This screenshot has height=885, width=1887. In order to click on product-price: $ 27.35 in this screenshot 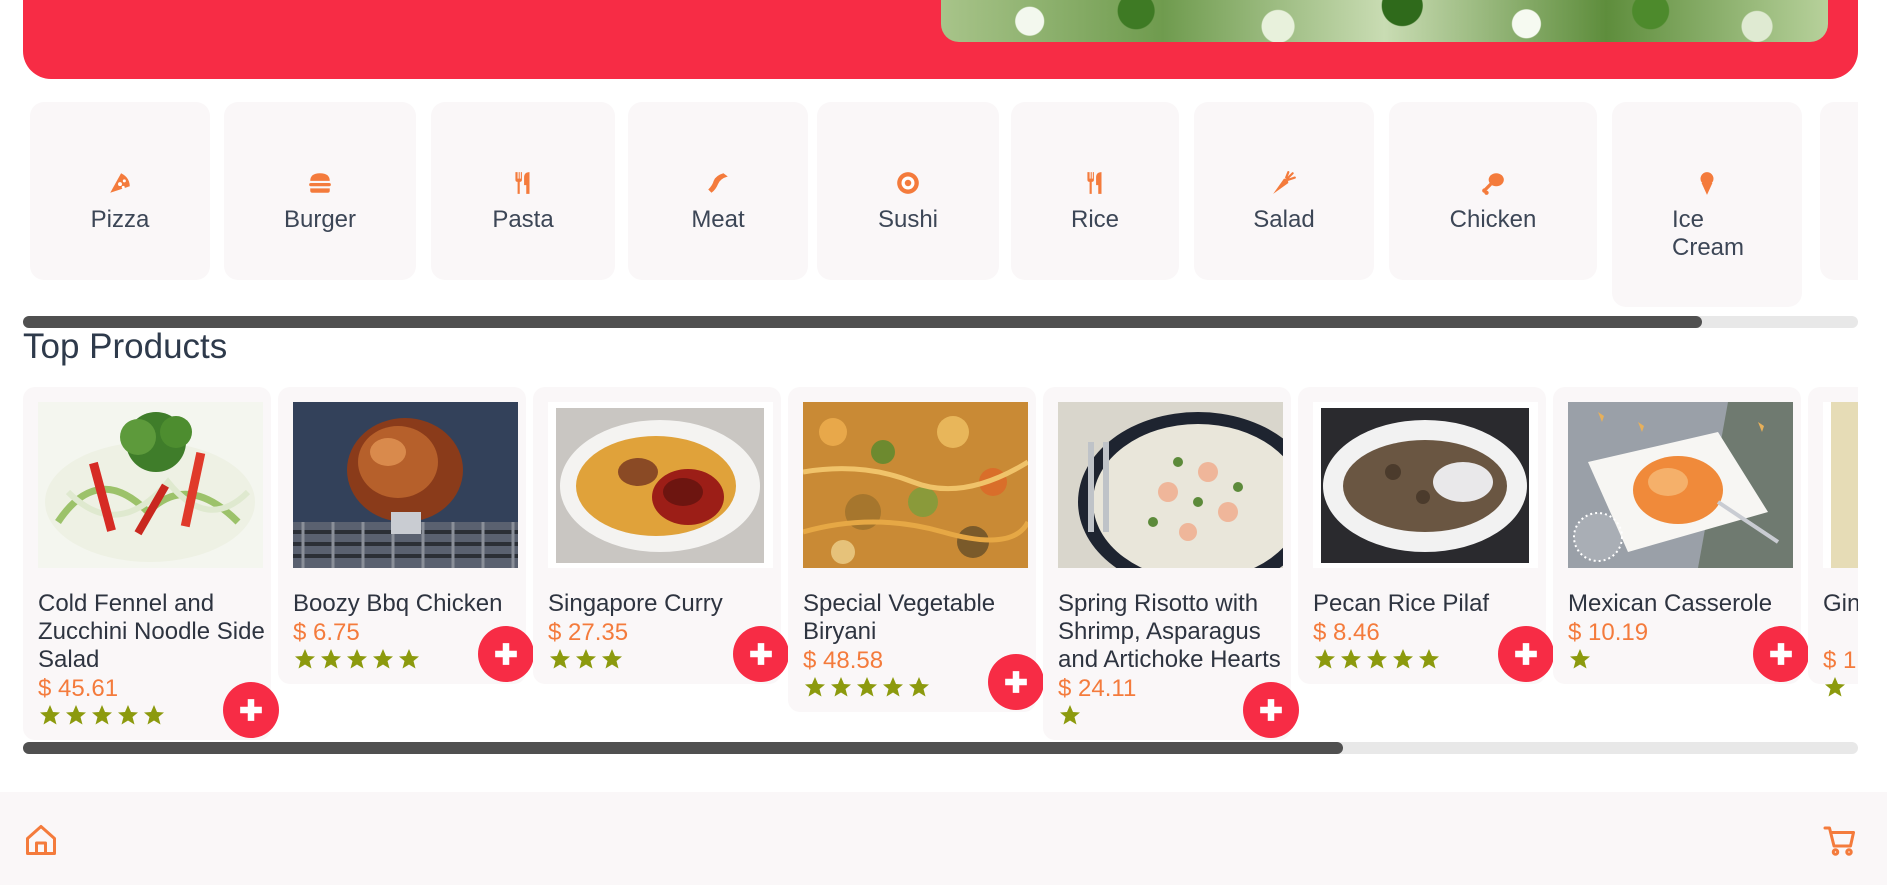, I will do `click(588, 632)`.